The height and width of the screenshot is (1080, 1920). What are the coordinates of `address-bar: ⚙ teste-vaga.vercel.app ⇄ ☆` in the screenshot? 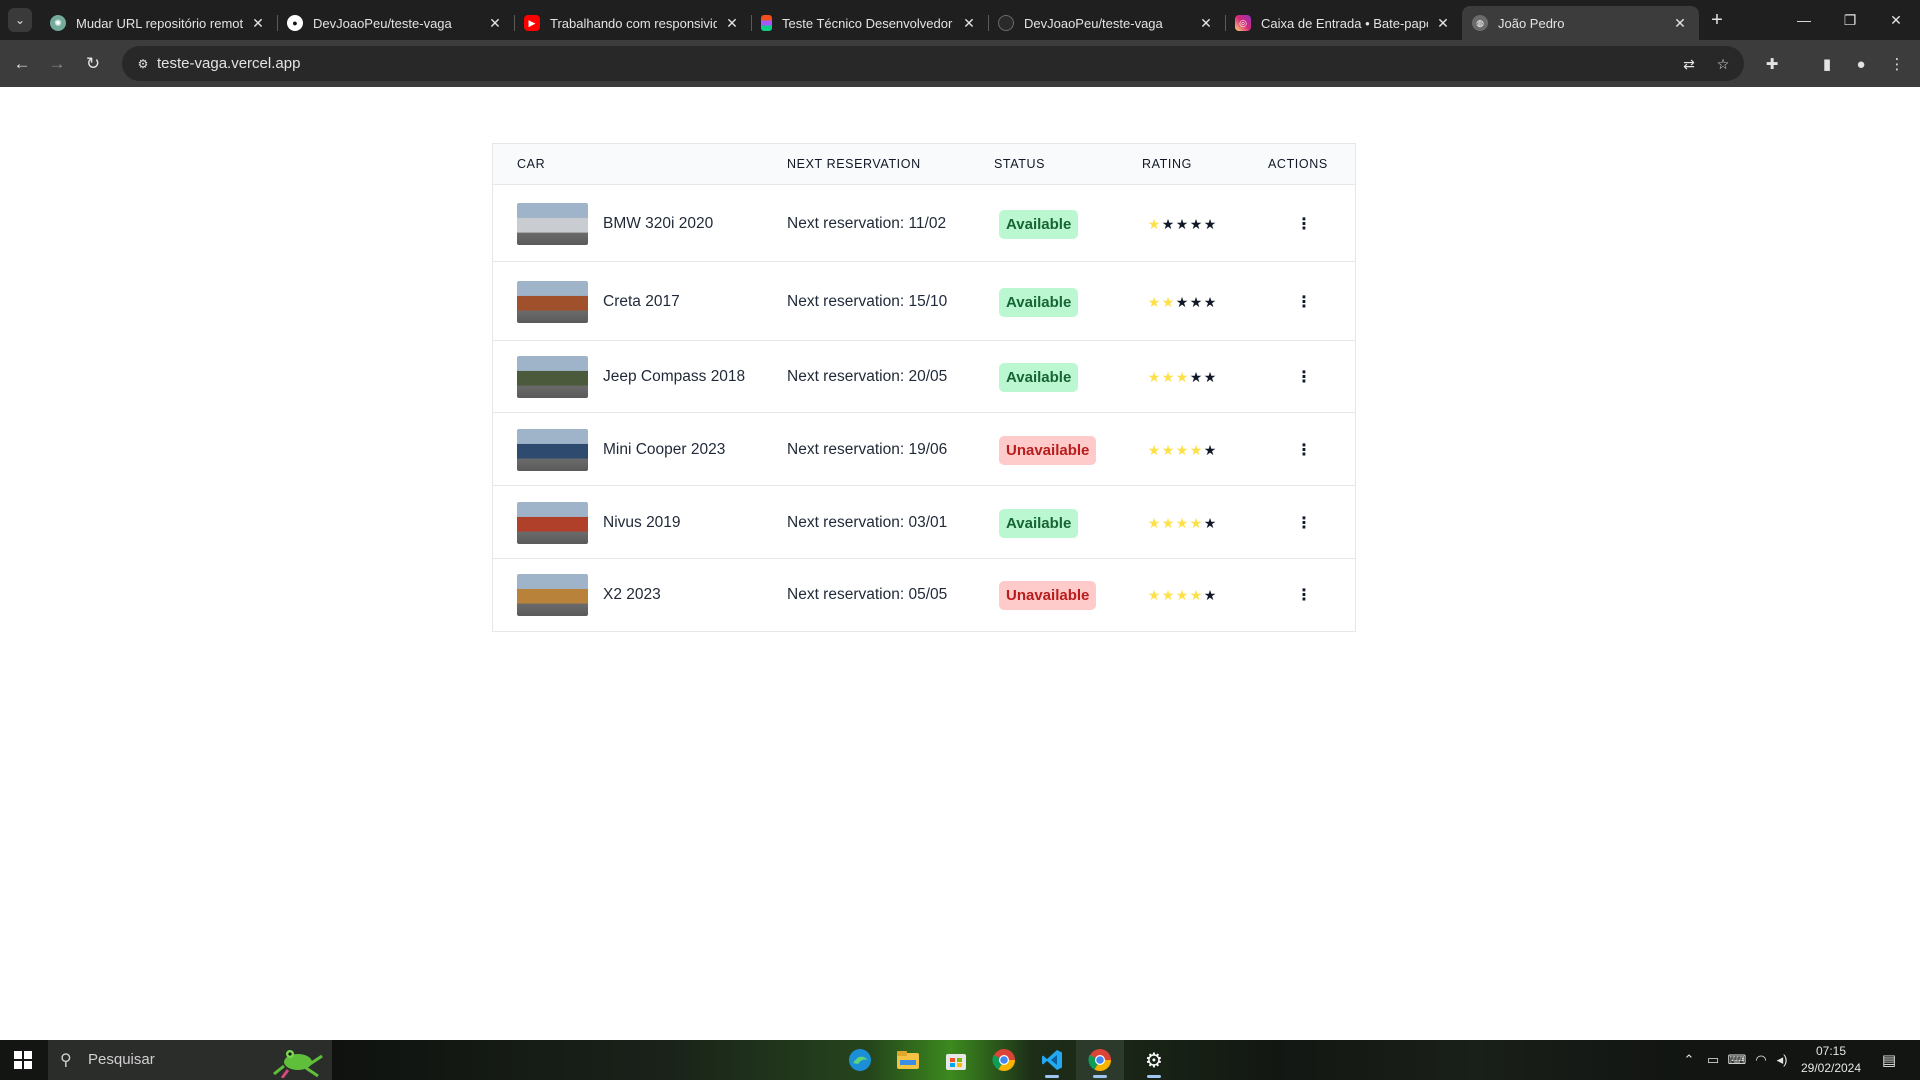 It's located at (933, 63).